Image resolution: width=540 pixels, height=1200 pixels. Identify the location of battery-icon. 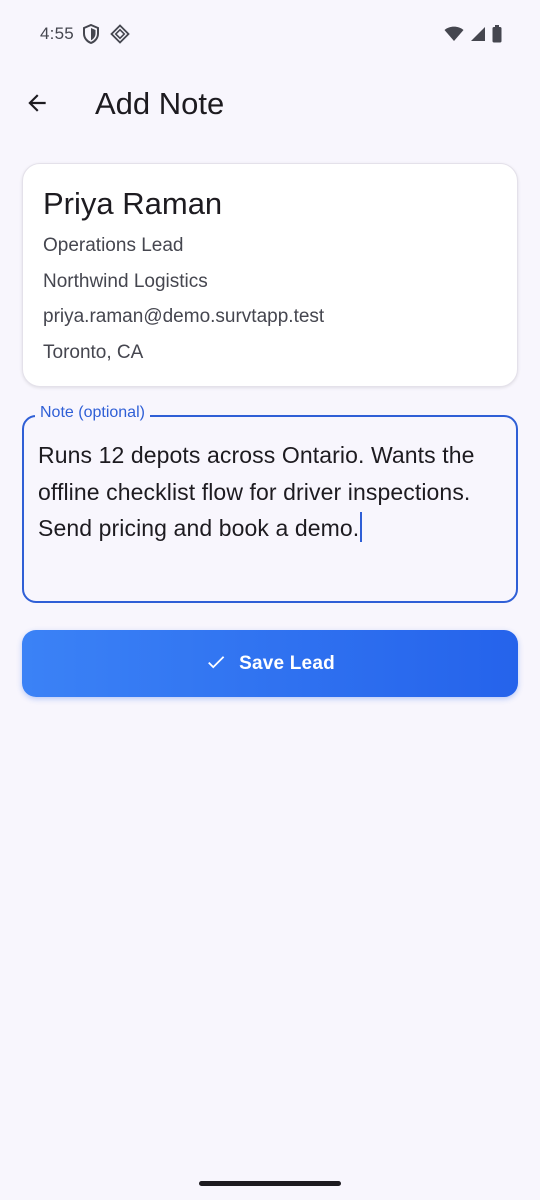
(497, 36).